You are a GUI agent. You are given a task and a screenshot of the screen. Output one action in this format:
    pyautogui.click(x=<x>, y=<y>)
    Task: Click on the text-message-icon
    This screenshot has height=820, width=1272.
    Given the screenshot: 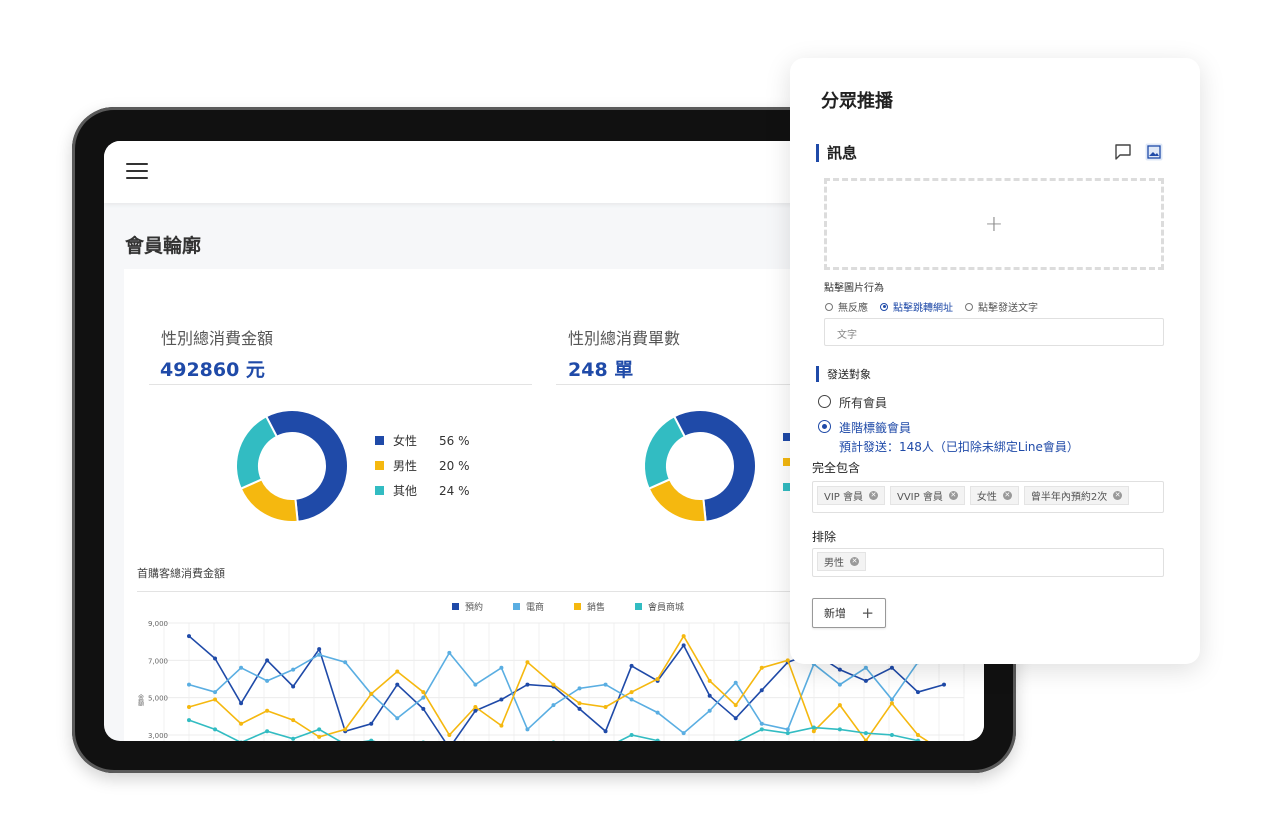 What is the action you would take?
    pyautogui.click(x=1123, y=152)
    